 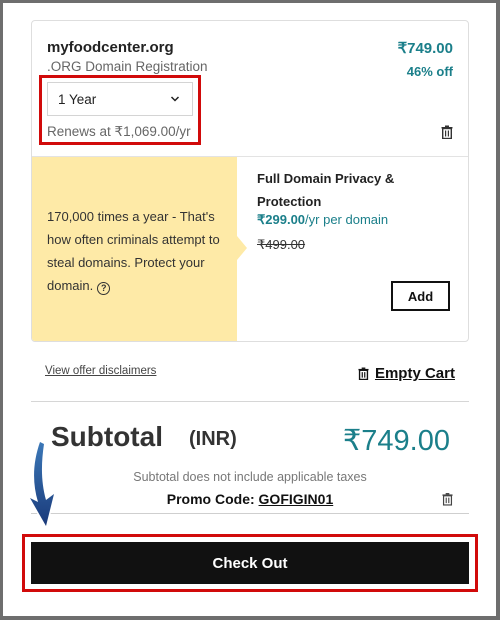 What do you see at coordinates (425, 48) in the screenshot?
I see `item-price: ₹749.00` at bounding box center [425, 48].